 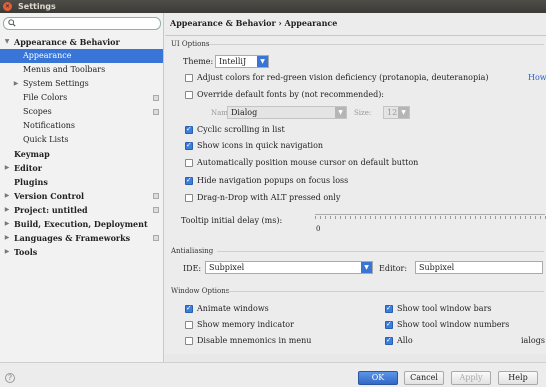 What do you see at coordinates (479, 267) in the screenshot?
I see `editor-aa-select: Subpixel` at bounding box center [479, 267].